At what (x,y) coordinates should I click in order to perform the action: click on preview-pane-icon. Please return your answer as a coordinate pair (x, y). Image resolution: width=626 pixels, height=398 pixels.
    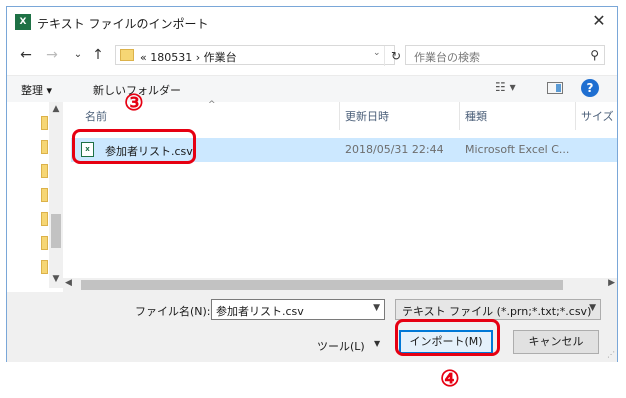
    Looking at the image, I should click on (555, 88).